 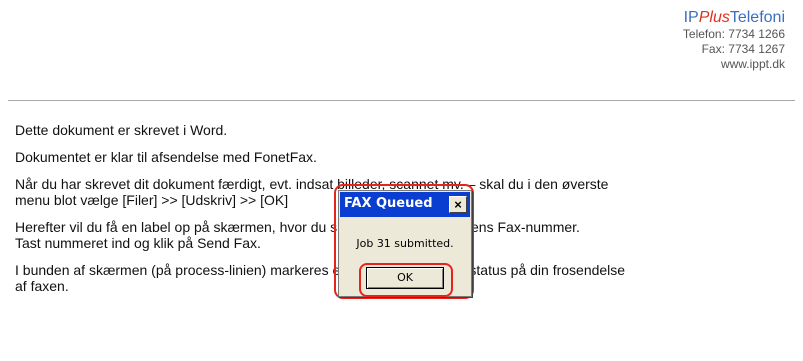 What do you see at coordinates (752, 64) in the screenshot?
I see `website: www.ippt.dk` at bounding box center [752, 64].